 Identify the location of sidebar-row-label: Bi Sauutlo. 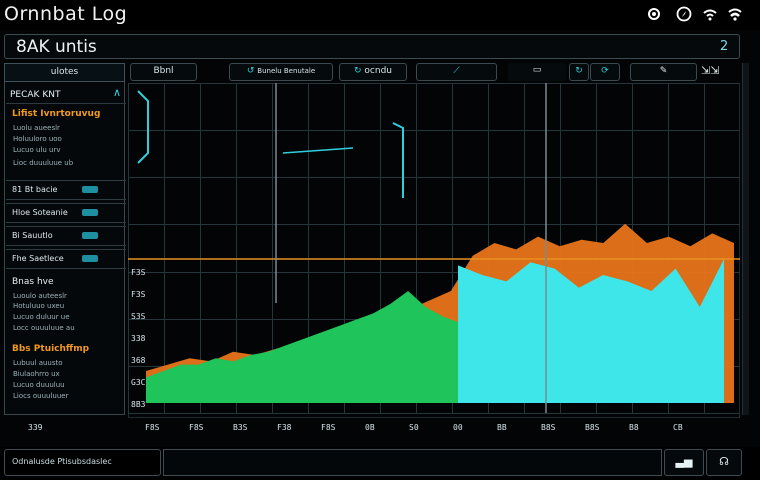
(32, 235).